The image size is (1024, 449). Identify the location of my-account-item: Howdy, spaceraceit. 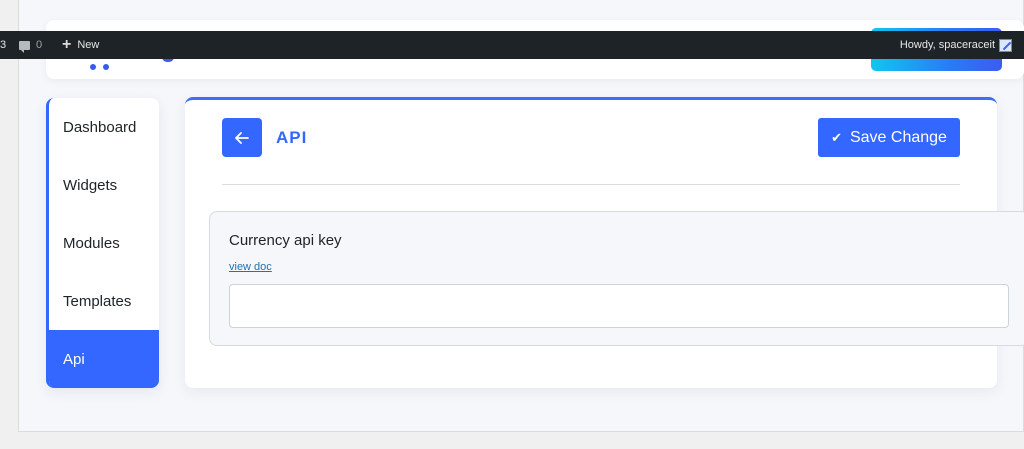
(956, 45).